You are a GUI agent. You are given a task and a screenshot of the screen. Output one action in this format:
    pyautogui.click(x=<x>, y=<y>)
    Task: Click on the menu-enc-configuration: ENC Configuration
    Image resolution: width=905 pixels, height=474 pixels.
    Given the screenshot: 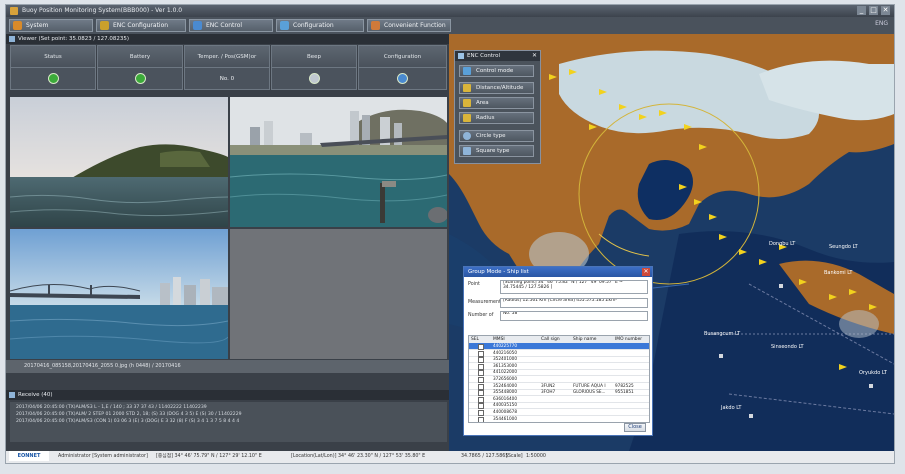 What is the action you would take?
    pyautogui.click(x=141, y=25)
    